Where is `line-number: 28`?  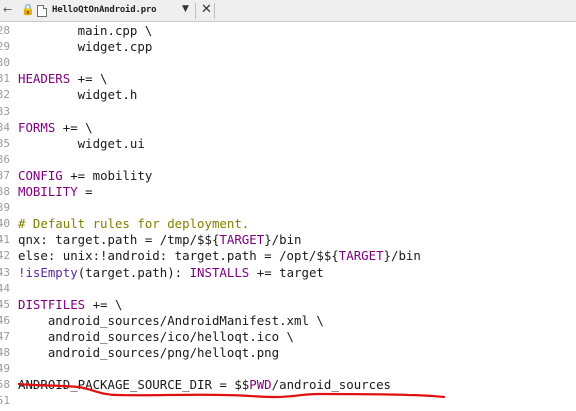 line-number: 28 is located at coordinates (5, 30).